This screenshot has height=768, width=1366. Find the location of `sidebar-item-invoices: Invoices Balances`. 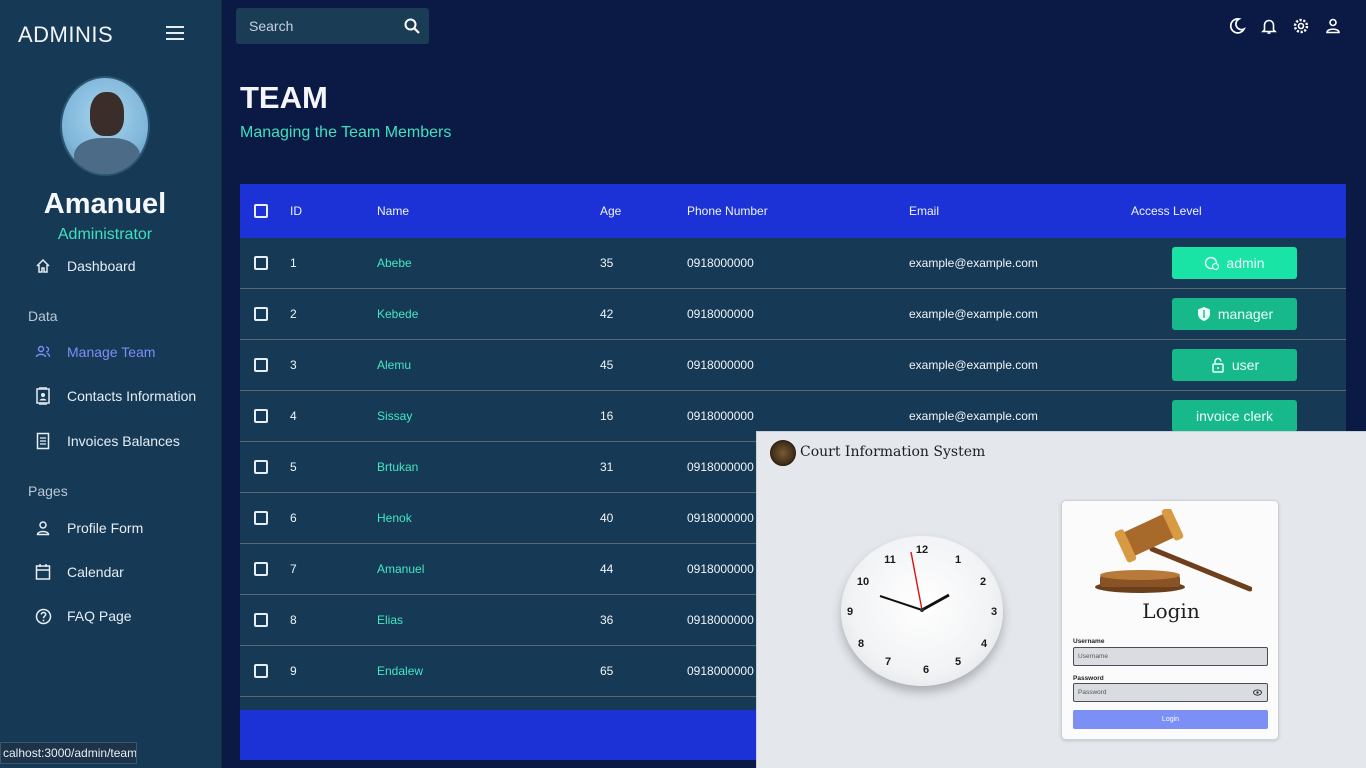

sidebar-item-invoices: Invoices Balances is located at coordinates (107, 441).